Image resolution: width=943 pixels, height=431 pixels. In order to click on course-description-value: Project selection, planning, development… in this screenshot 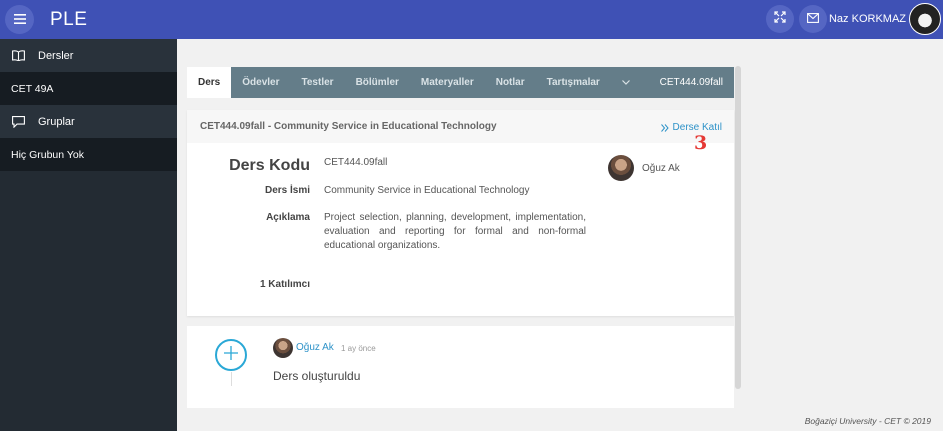, I will do `click(455, 231)`.